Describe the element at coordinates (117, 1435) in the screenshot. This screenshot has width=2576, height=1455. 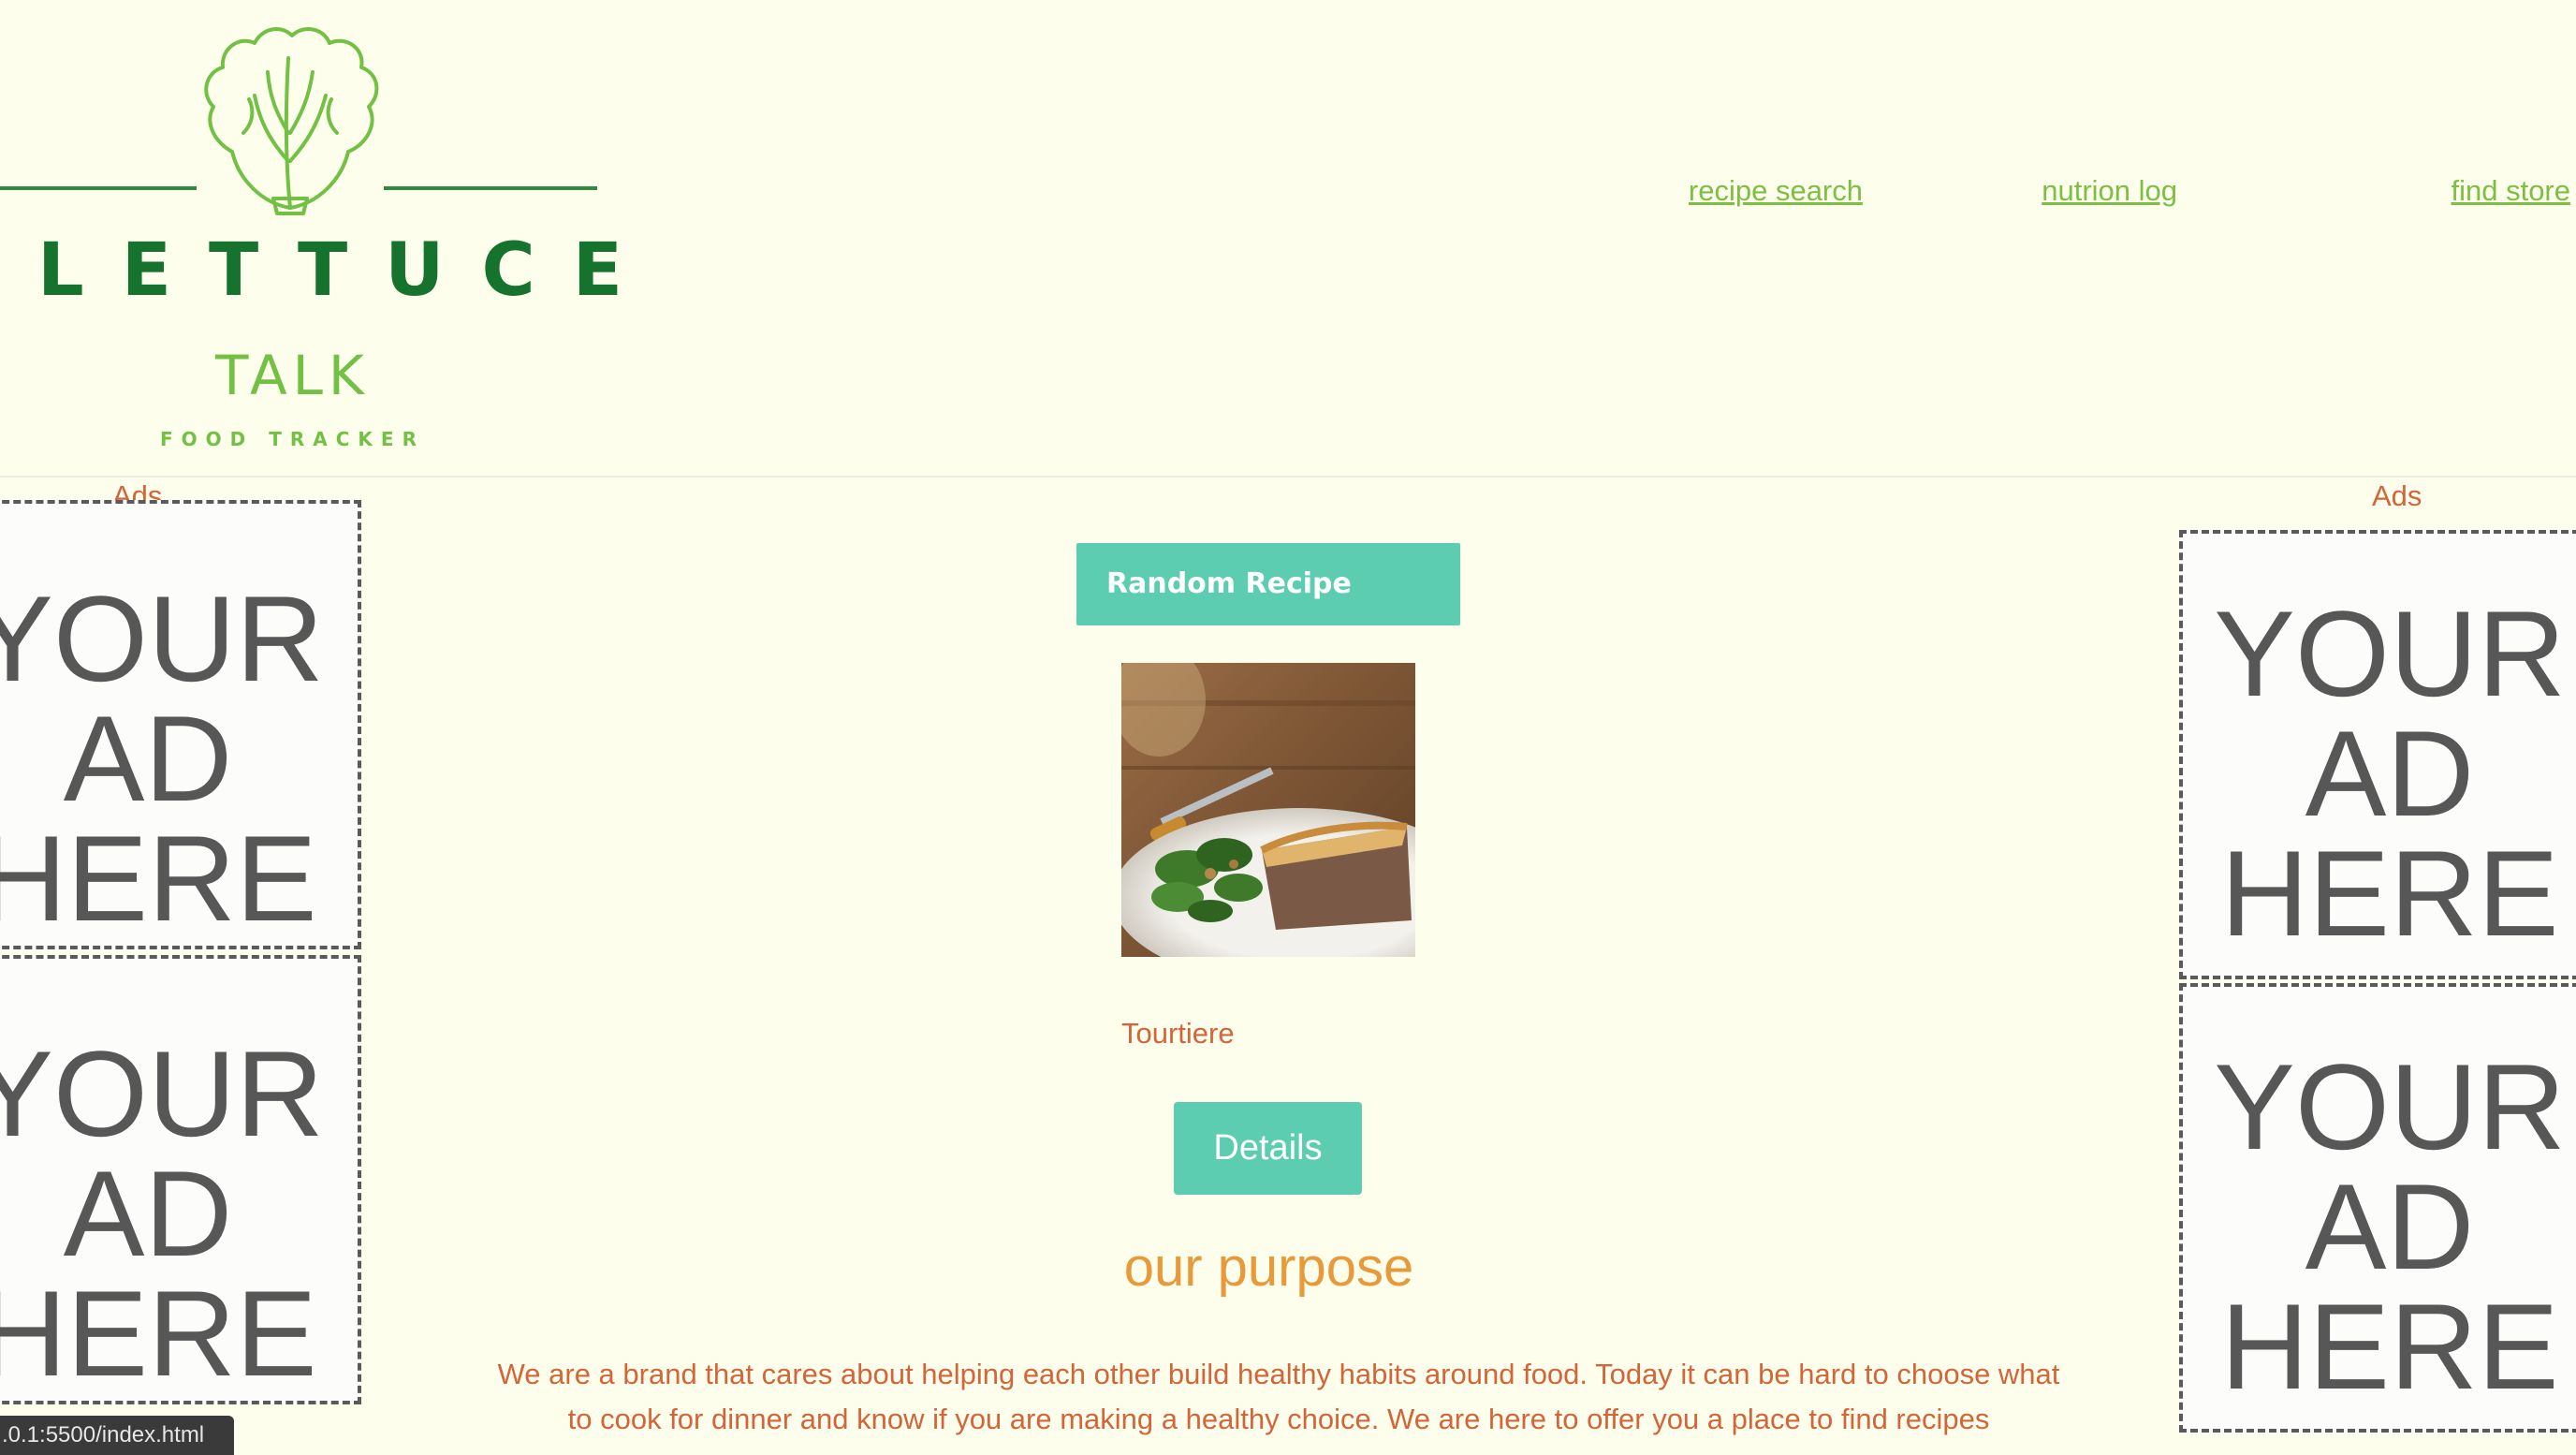
I see `browser-status-url: .0.1:5500/index.html` at that location.